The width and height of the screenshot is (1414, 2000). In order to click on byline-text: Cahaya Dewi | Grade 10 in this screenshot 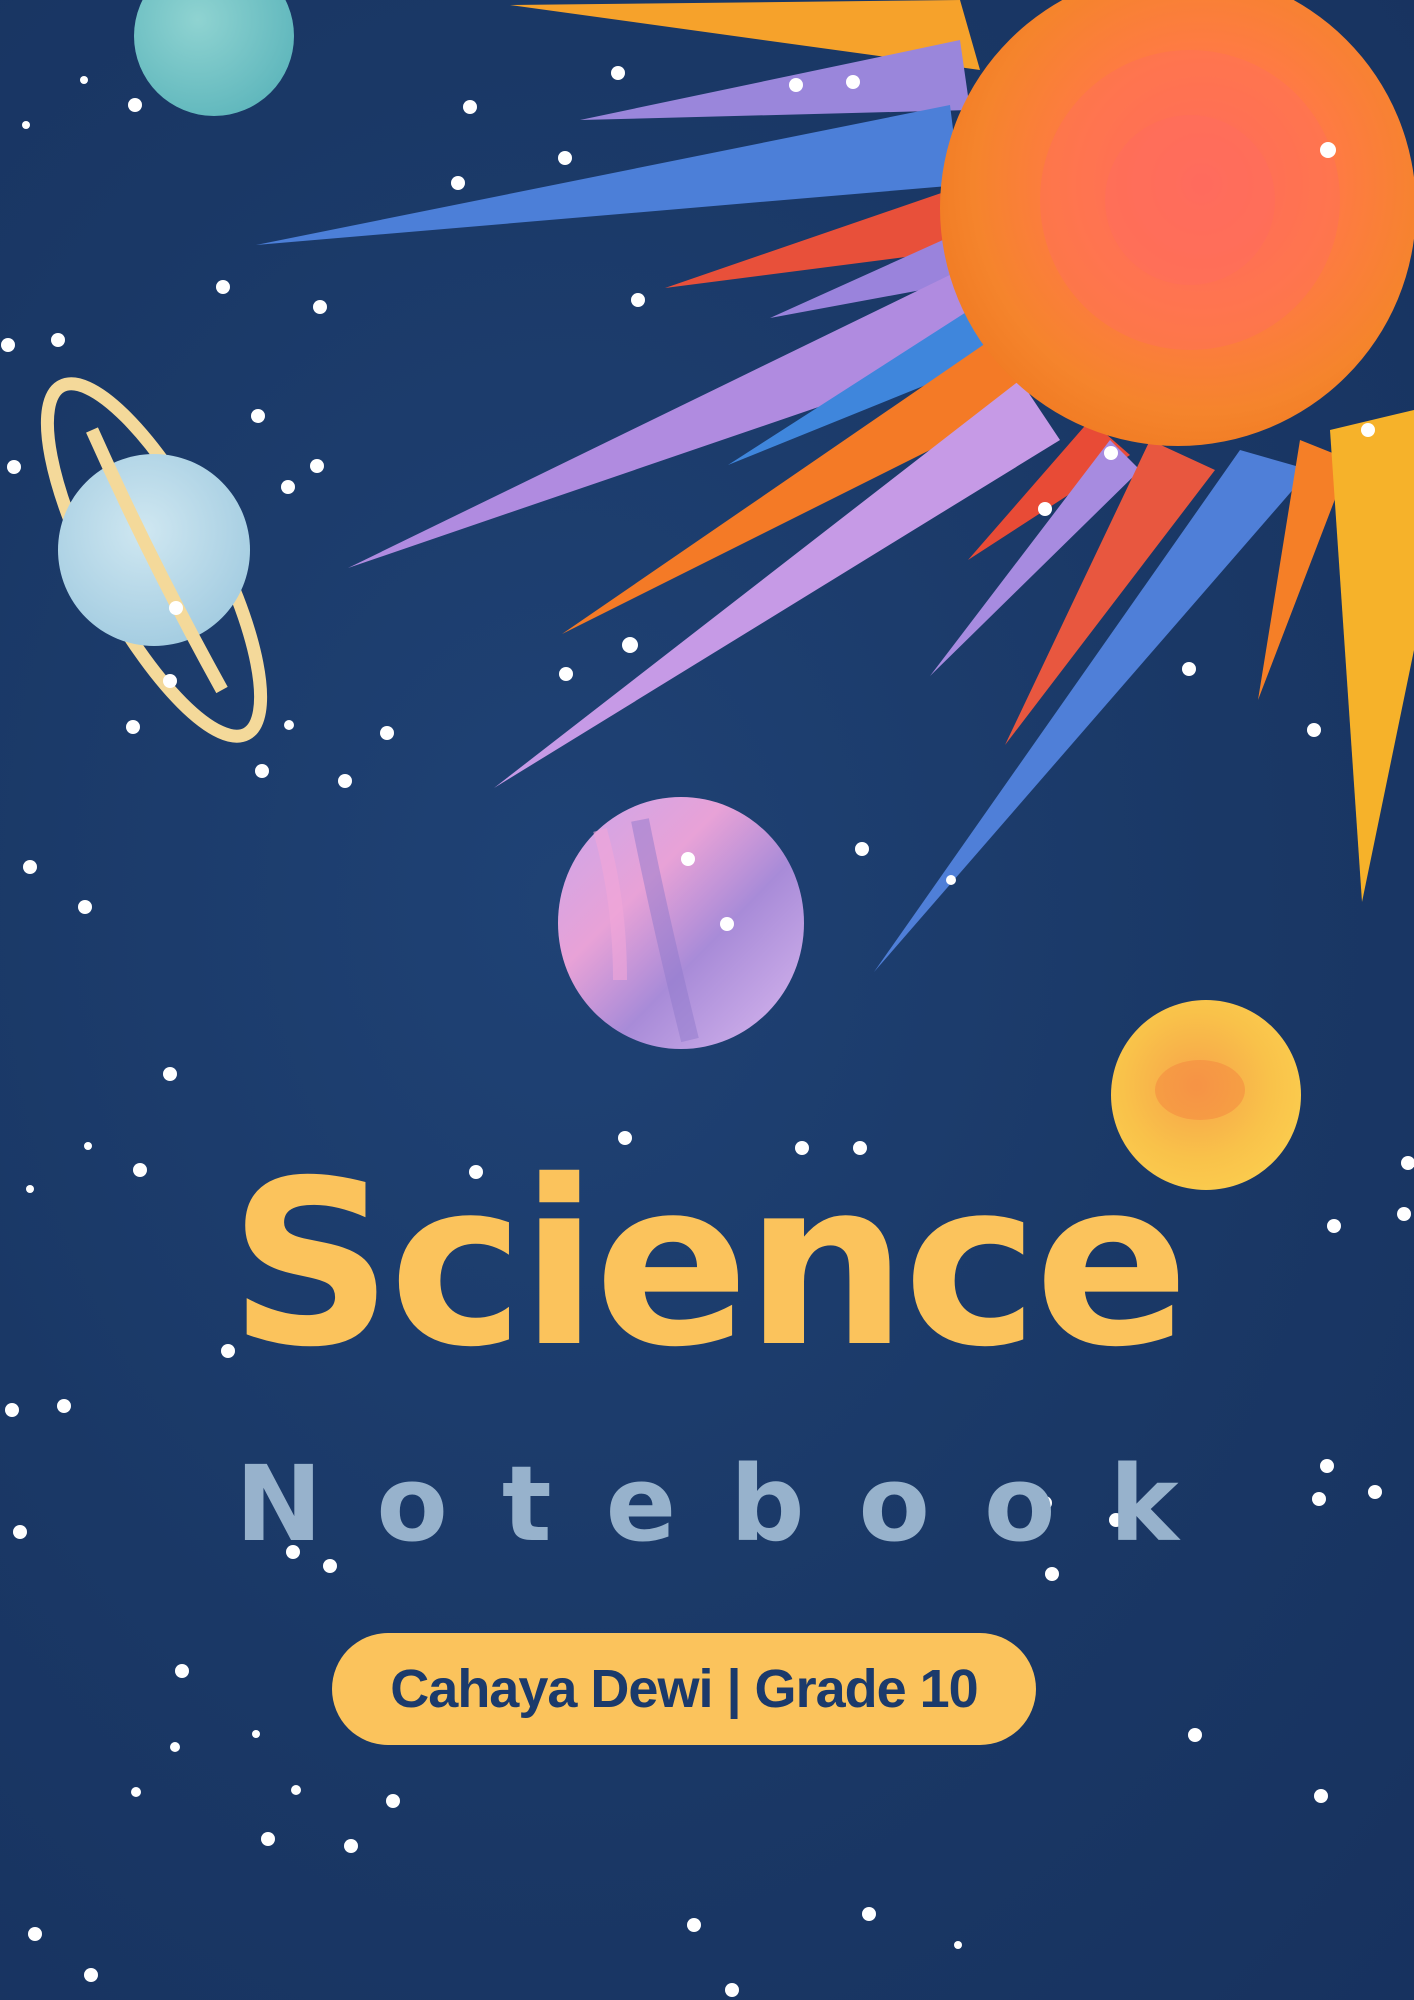, I will do `click(684, 1689)`.